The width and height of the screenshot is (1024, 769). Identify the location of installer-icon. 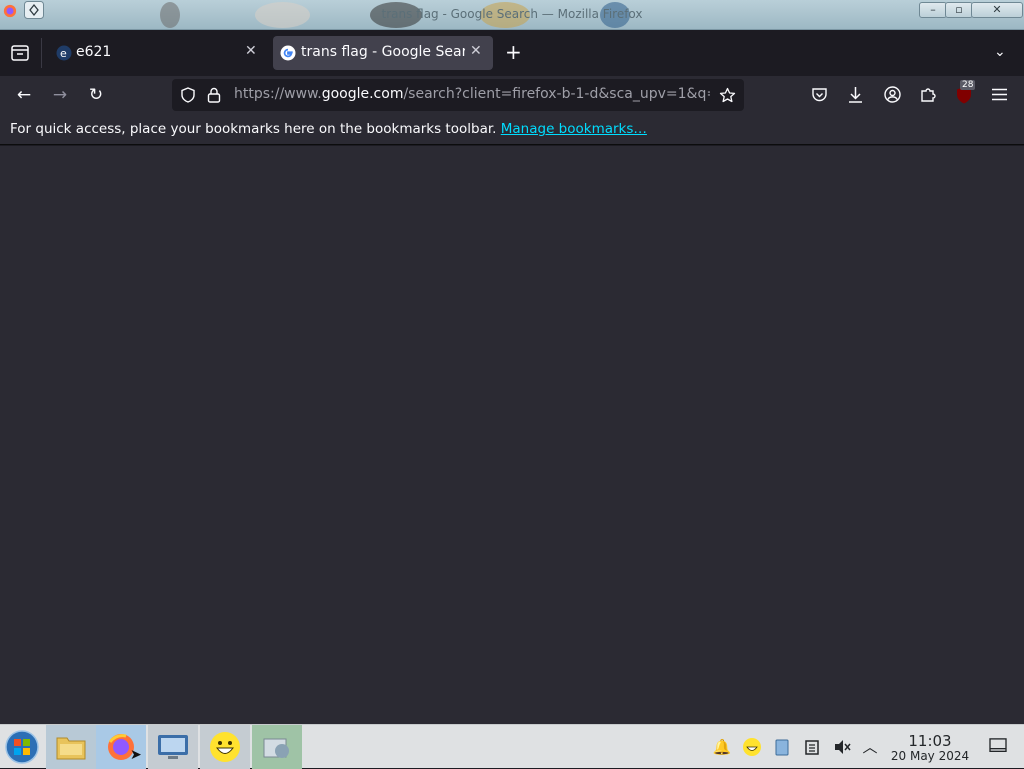
(276, 748).